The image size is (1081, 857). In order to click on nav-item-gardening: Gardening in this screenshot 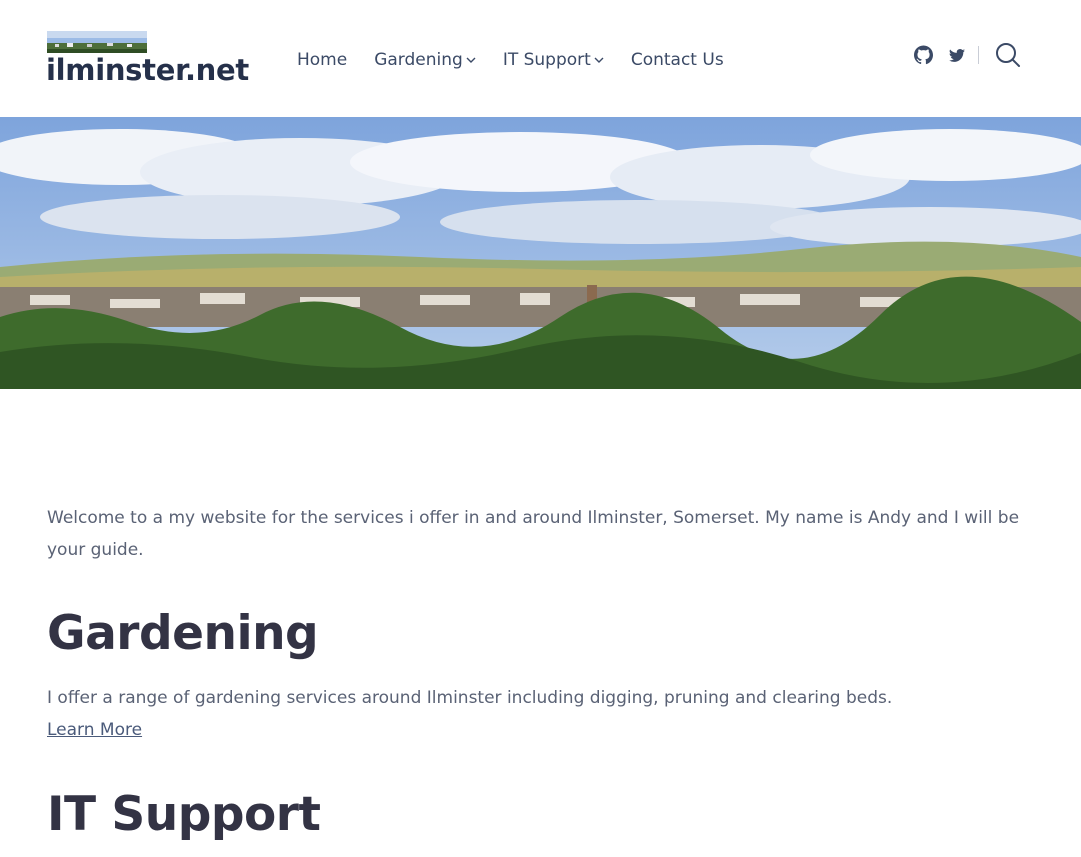, I will do `click(425, 60)`.